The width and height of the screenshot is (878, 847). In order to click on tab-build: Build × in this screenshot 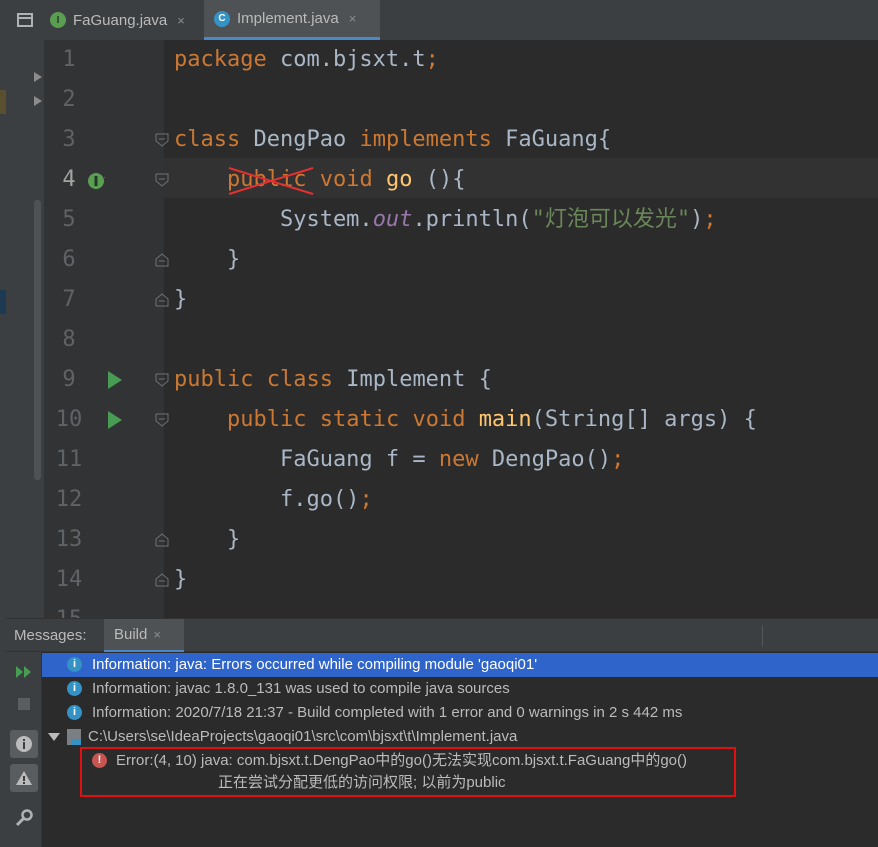, I will do `click(144, 636)`.